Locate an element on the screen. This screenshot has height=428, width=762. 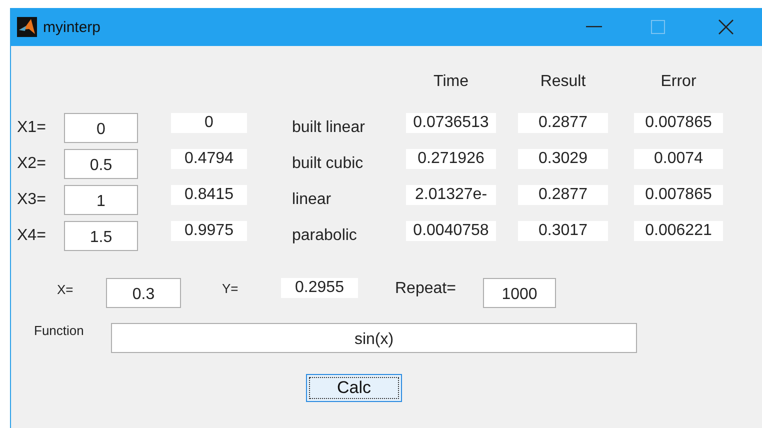
column-header: Result is located at coordinates (563, 82).